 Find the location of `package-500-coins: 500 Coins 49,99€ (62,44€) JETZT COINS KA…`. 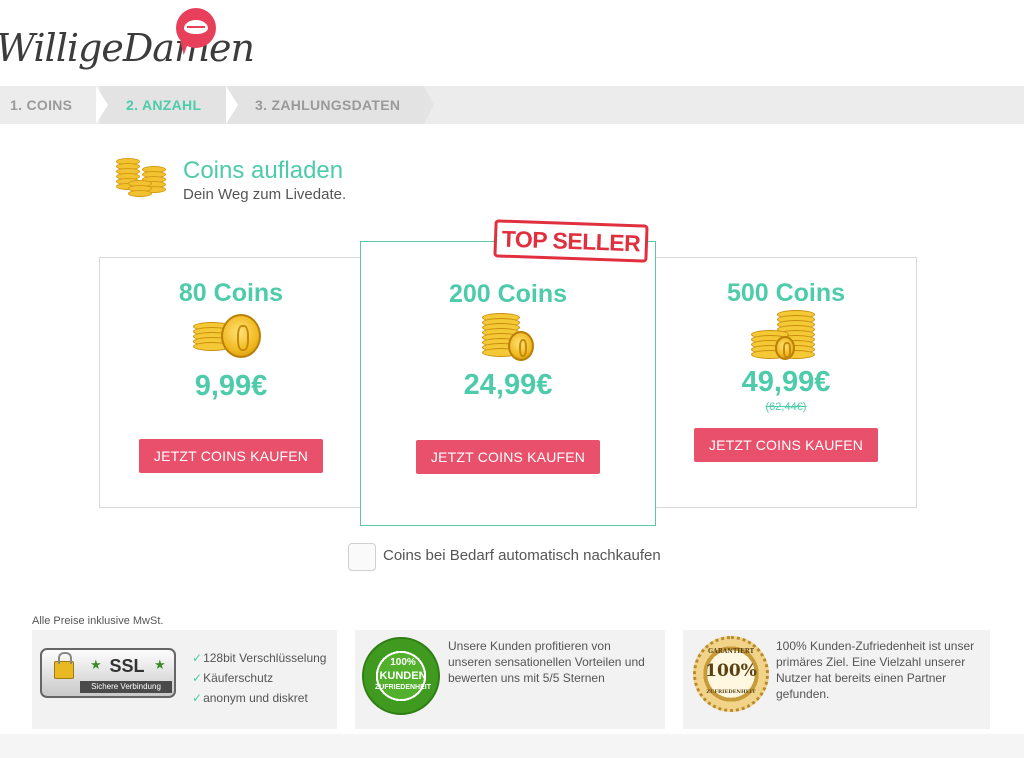

package-500-coins: 500 Coins 49,99€ (62,44€) JETZT COINS KA… is located at coordinates (786, 370).